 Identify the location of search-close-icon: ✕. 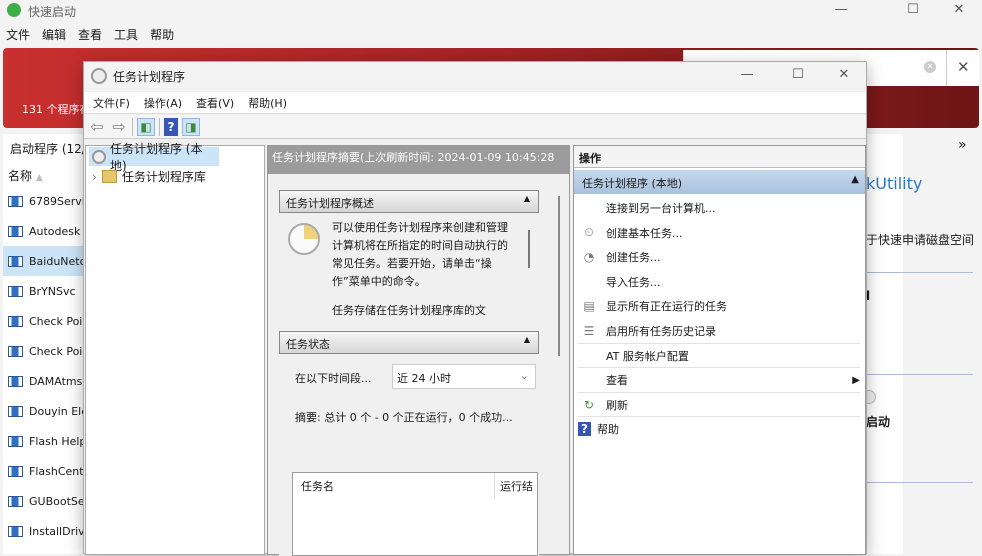
(963, 67).